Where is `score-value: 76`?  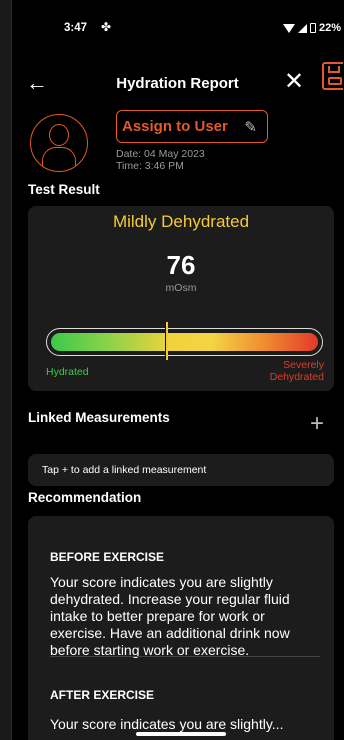
score-value: 76 is located at coordinates (181, 265).